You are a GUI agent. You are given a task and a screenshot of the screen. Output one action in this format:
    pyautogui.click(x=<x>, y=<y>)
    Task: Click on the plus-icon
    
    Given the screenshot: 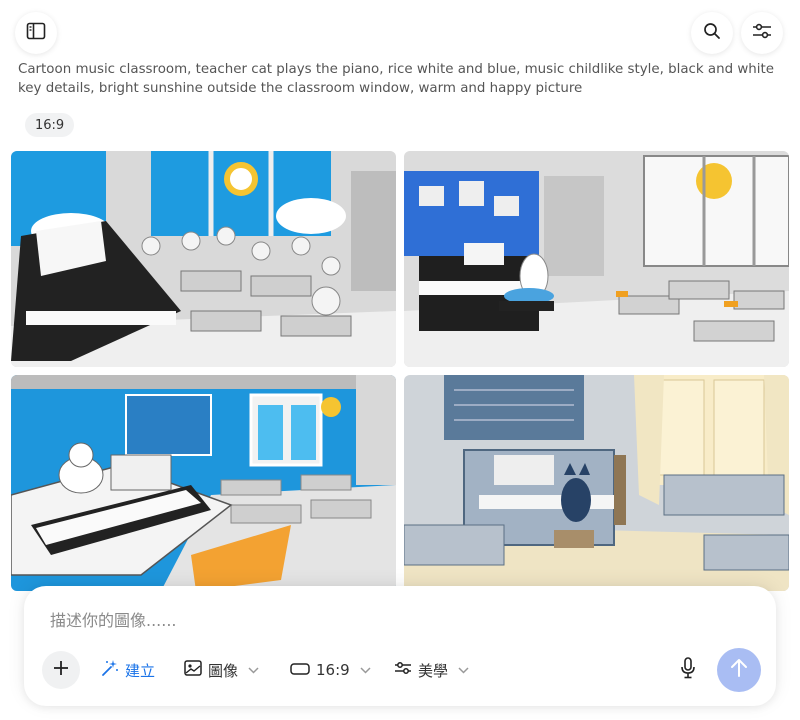 What is the action you would take?
    pyautogui.click(x=61, y=670)
    